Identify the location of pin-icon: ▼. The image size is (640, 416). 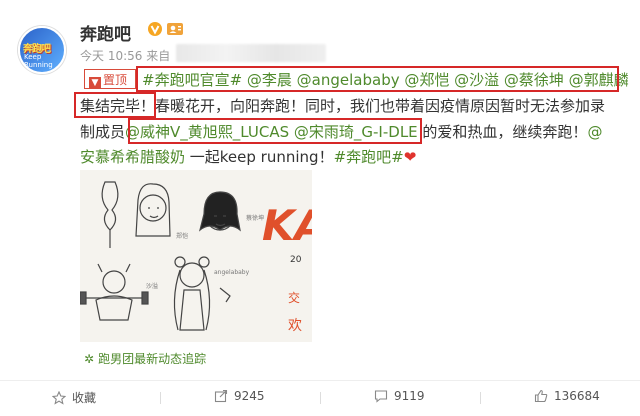
(95, 83).